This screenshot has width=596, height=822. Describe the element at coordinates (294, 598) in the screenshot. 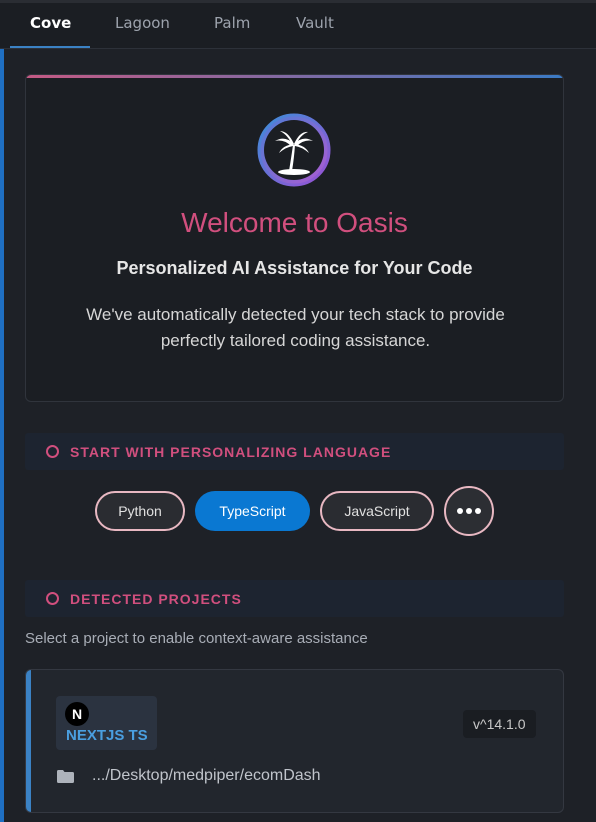

I see `projects-section-header: DETECTED PROJECTS` at that location.